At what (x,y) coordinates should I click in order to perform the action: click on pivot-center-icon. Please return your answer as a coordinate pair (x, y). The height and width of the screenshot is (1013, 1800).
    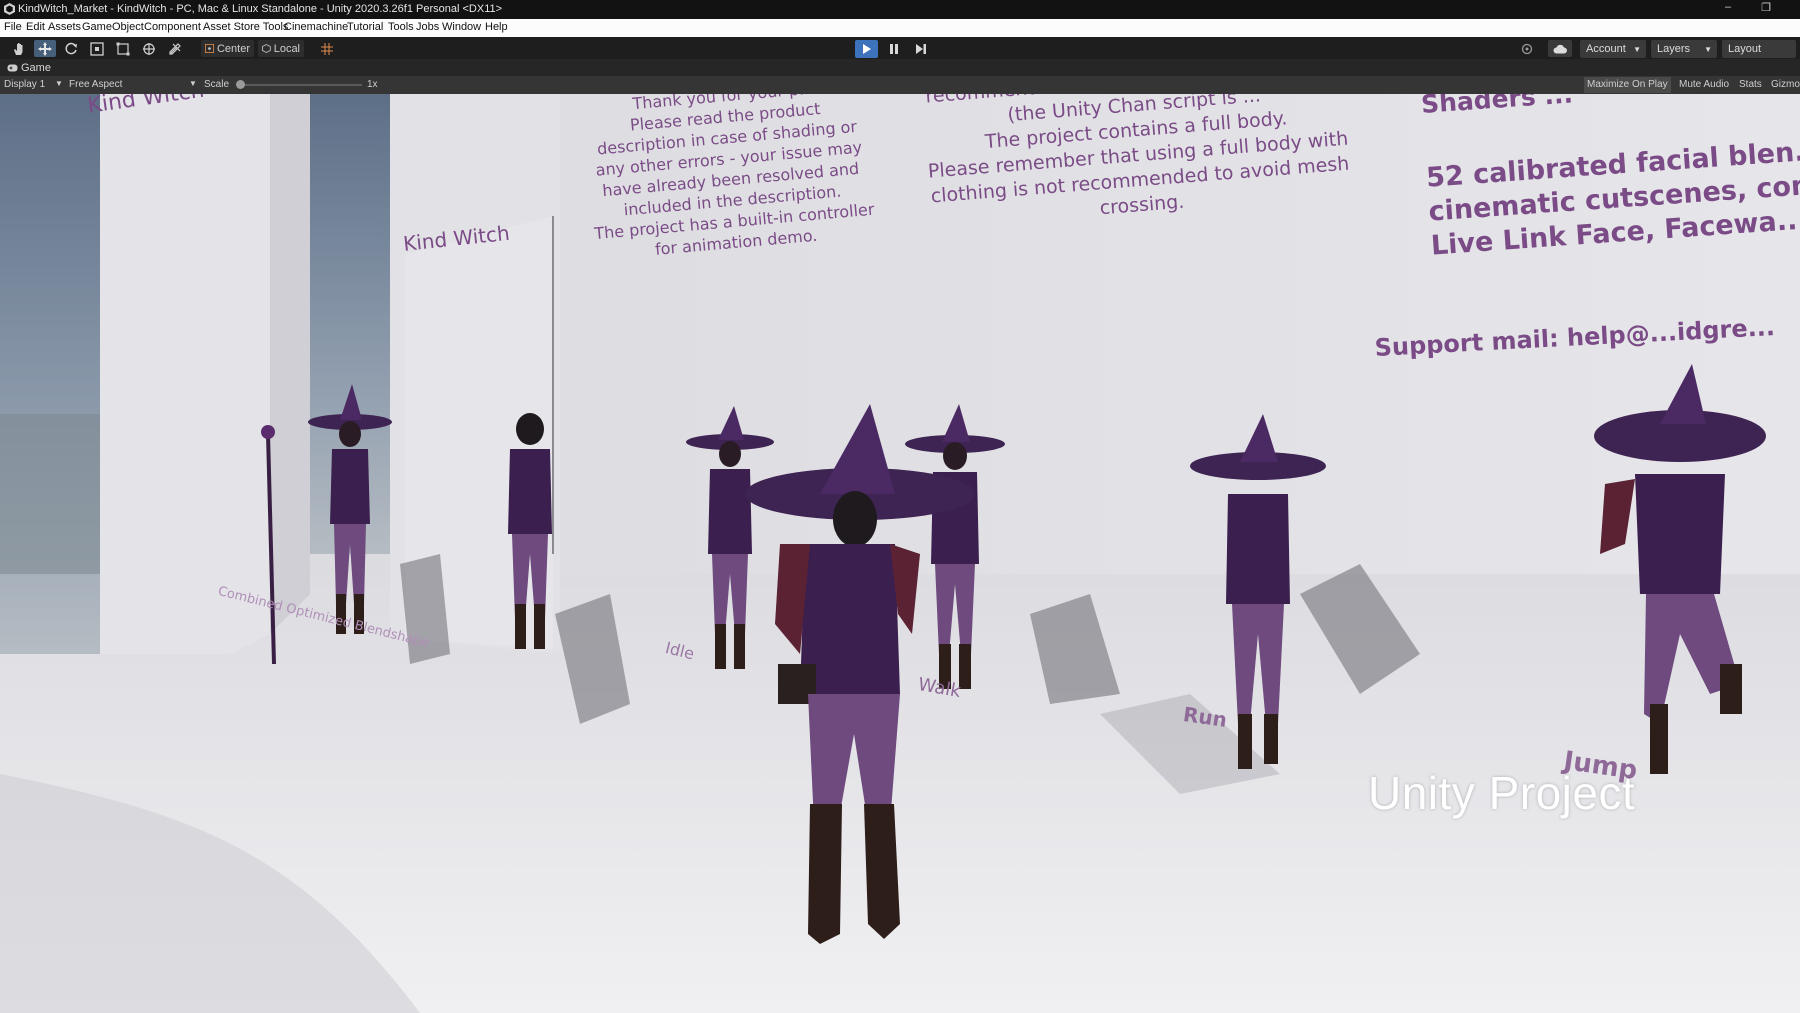
    Looking at the image, I should click on (209, 48).